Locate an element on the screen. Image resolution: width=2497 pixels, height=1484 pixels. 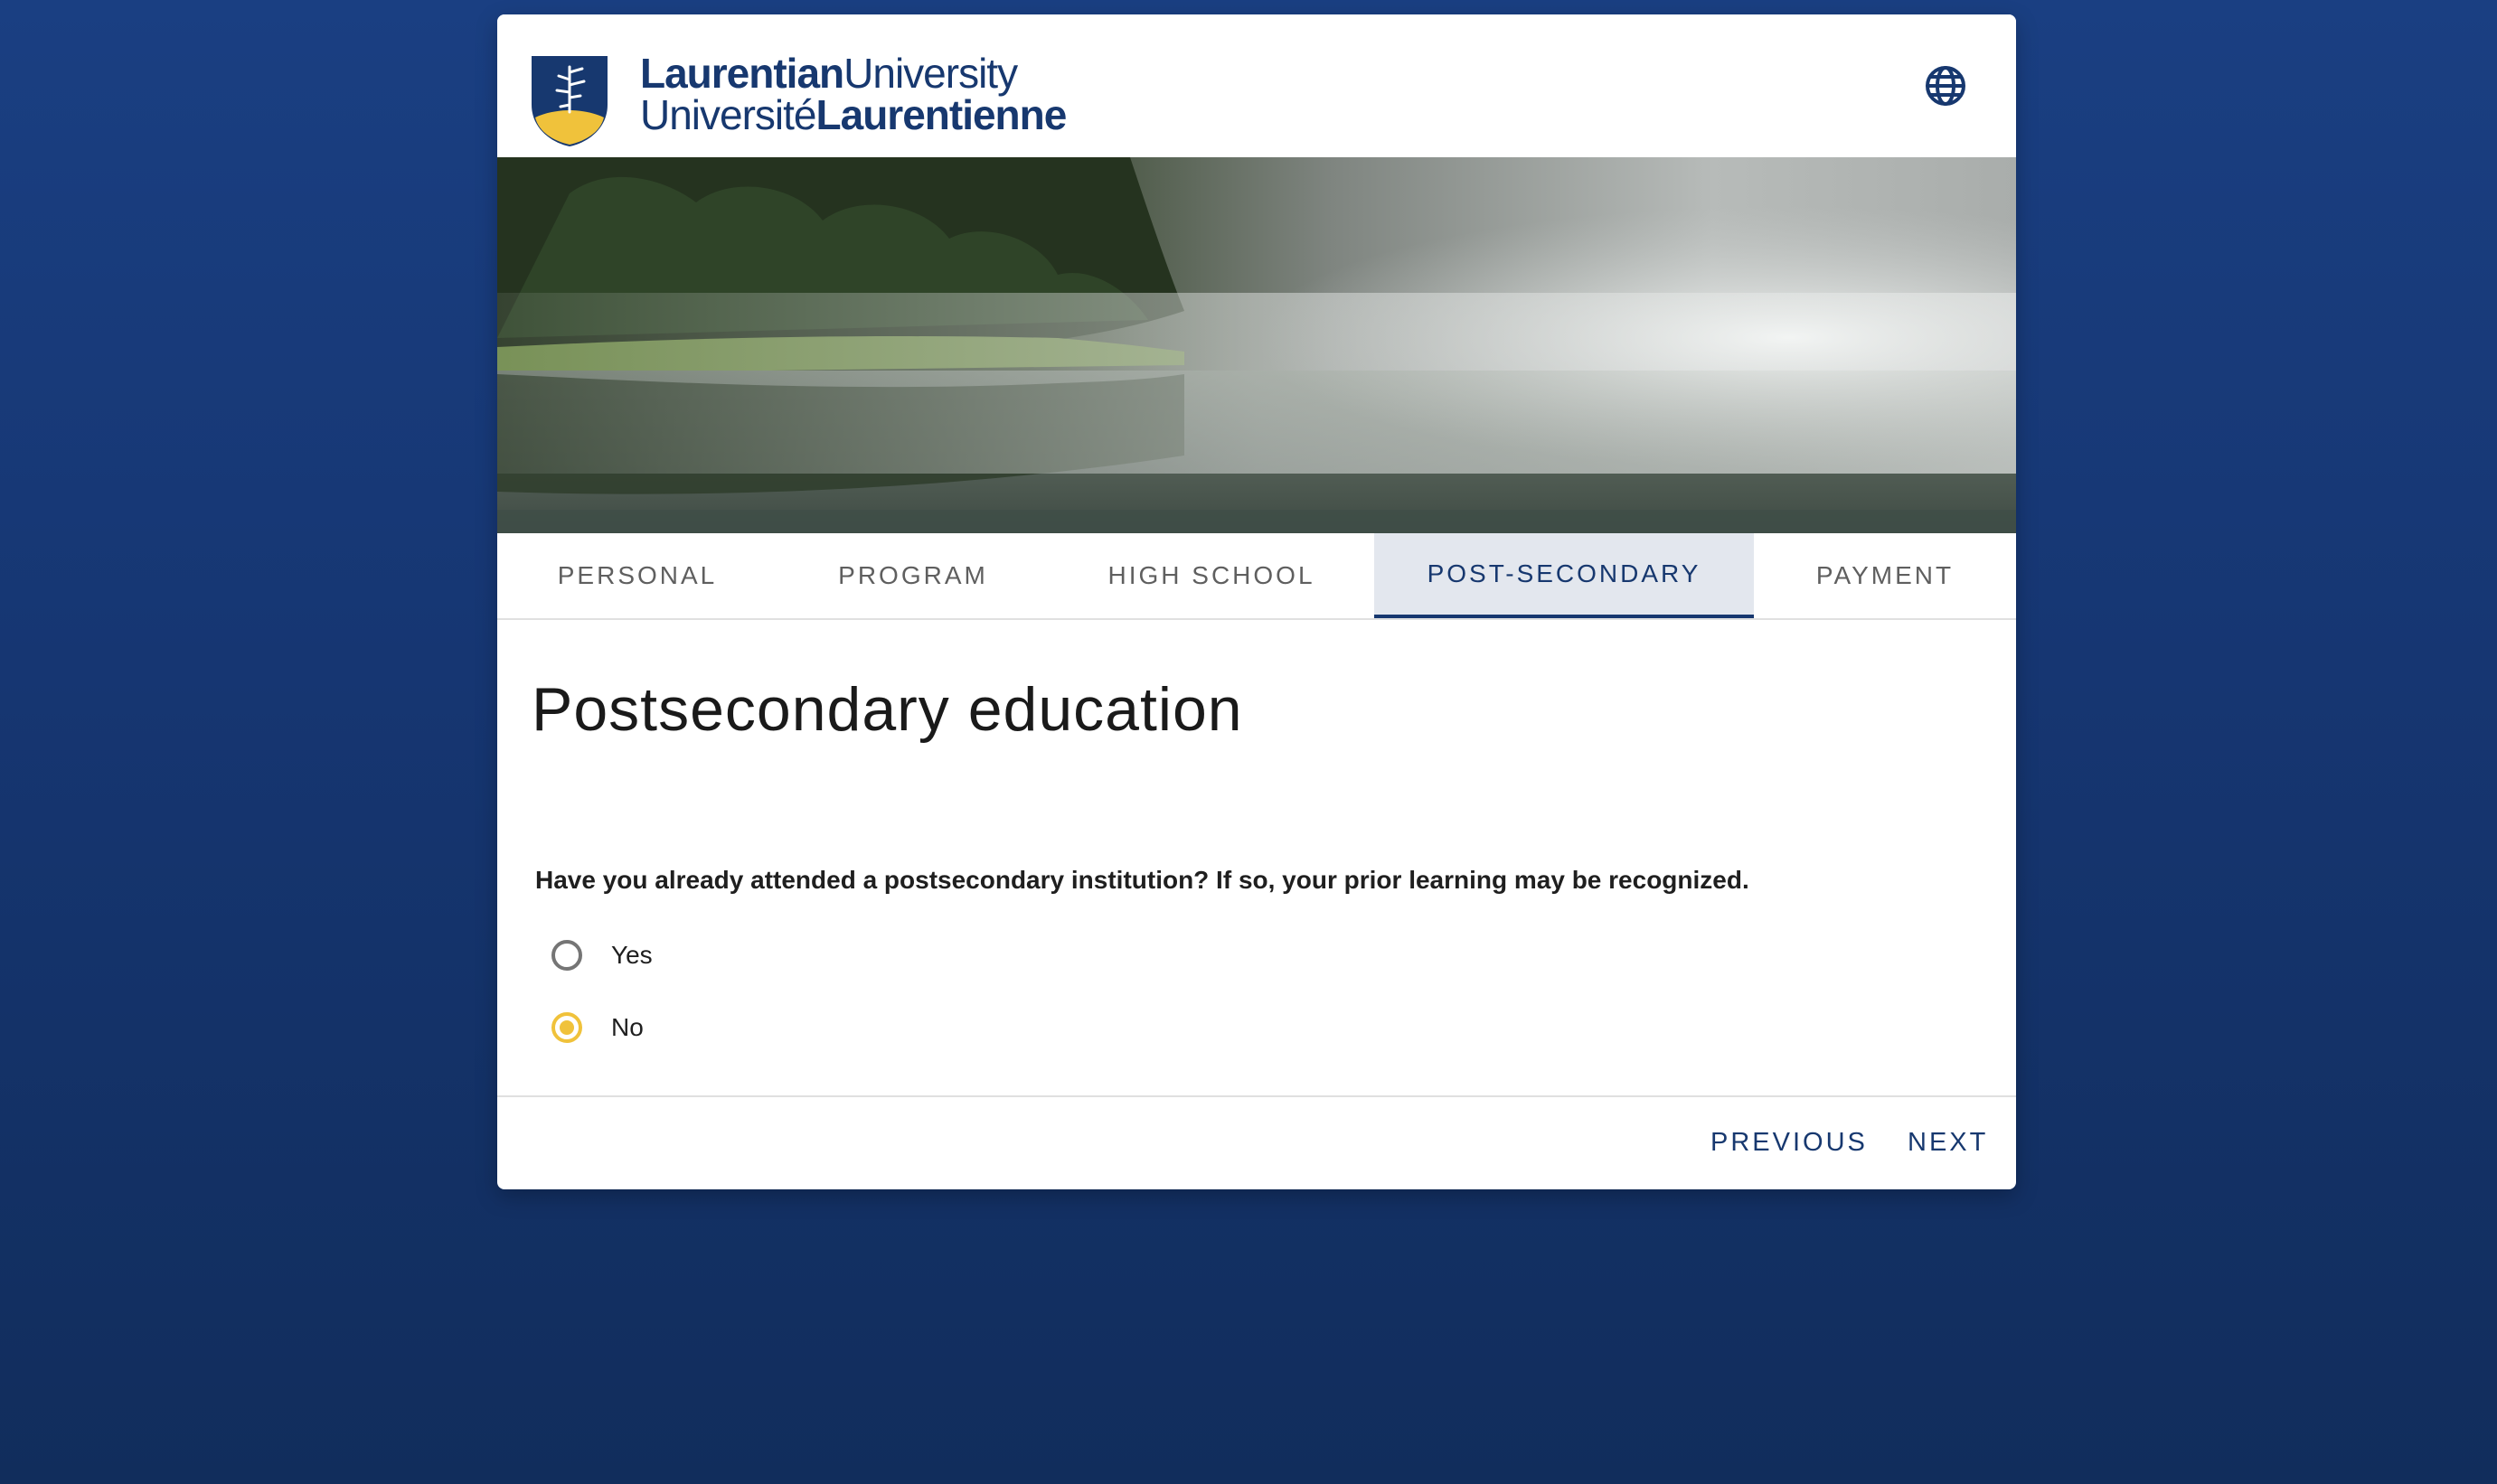
option-yes: Yes is located at coordinates (602, 956).